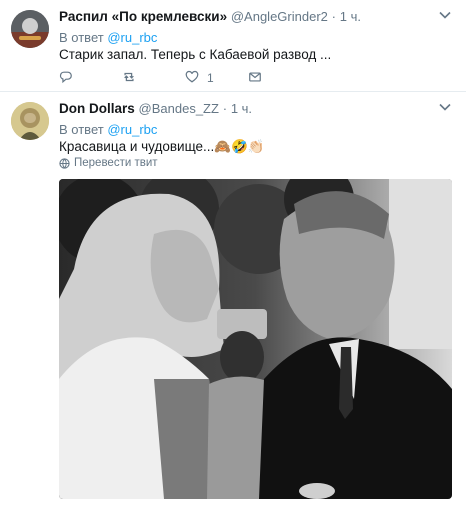 This screenshot has width=466, height=511. I want to click on retweet-icon, so click(129, 78).